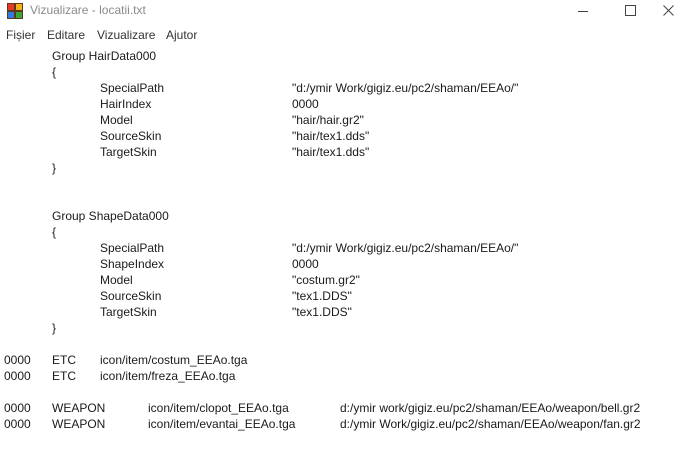  Describe the element at coordinates (168, 376) in the screenshot. I see `line-icon-path: icon/item/freza_EEAo.tga` at that location.